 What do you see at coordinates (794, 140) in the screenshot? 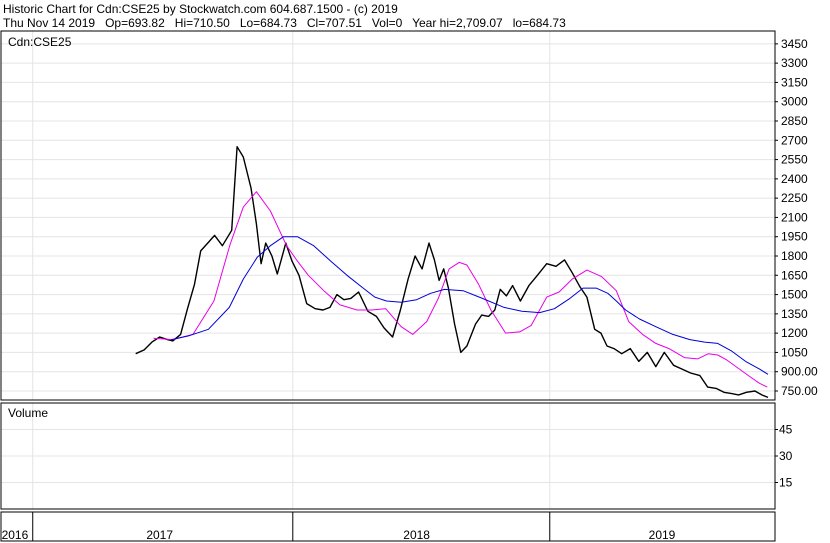
I see `price-tick-label: 2700` at bounding box center [794, 140].